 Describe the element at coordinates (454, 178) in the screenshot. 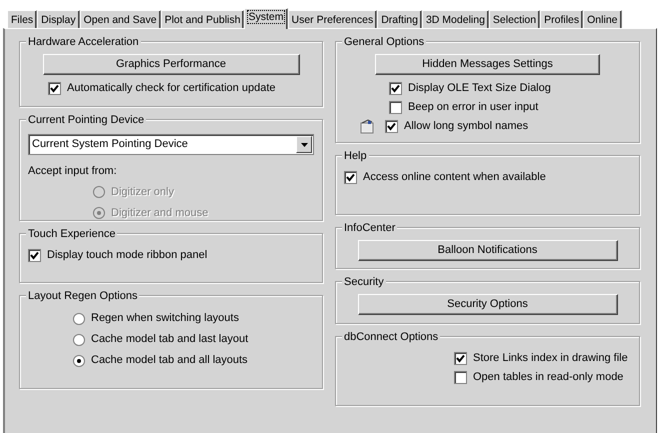

I see `checkbox-label: Access online content when available` at that location.